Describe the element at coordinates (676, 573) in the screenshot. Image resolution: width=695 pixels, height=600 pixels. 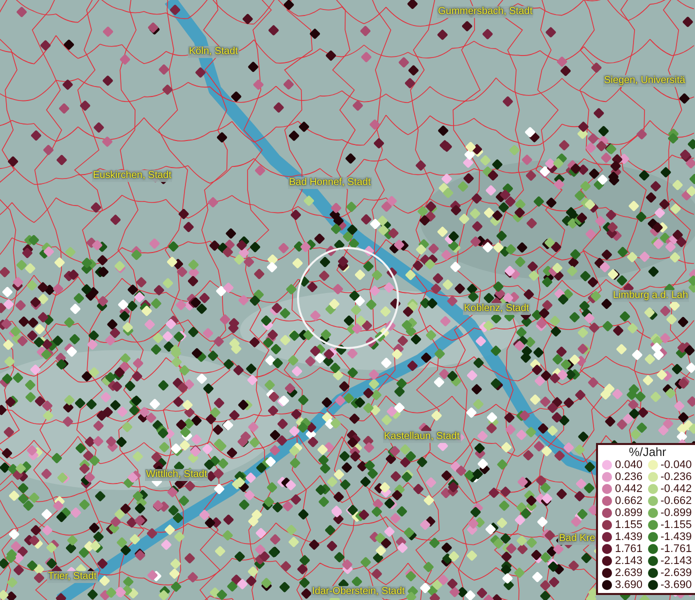
I see `legend-label: -2.639` at that location.